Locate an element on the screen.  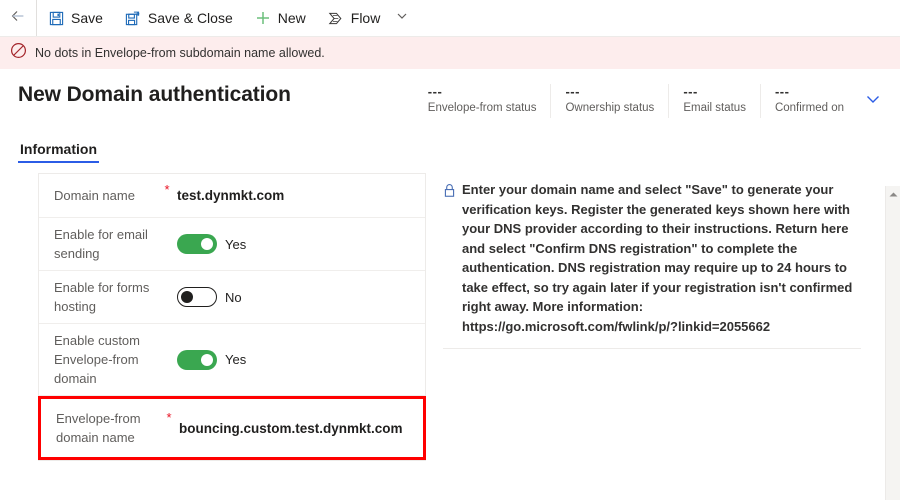
field-row-enable-email-sending: Enable for email sending * Yes is located at coordinates (232, 244).